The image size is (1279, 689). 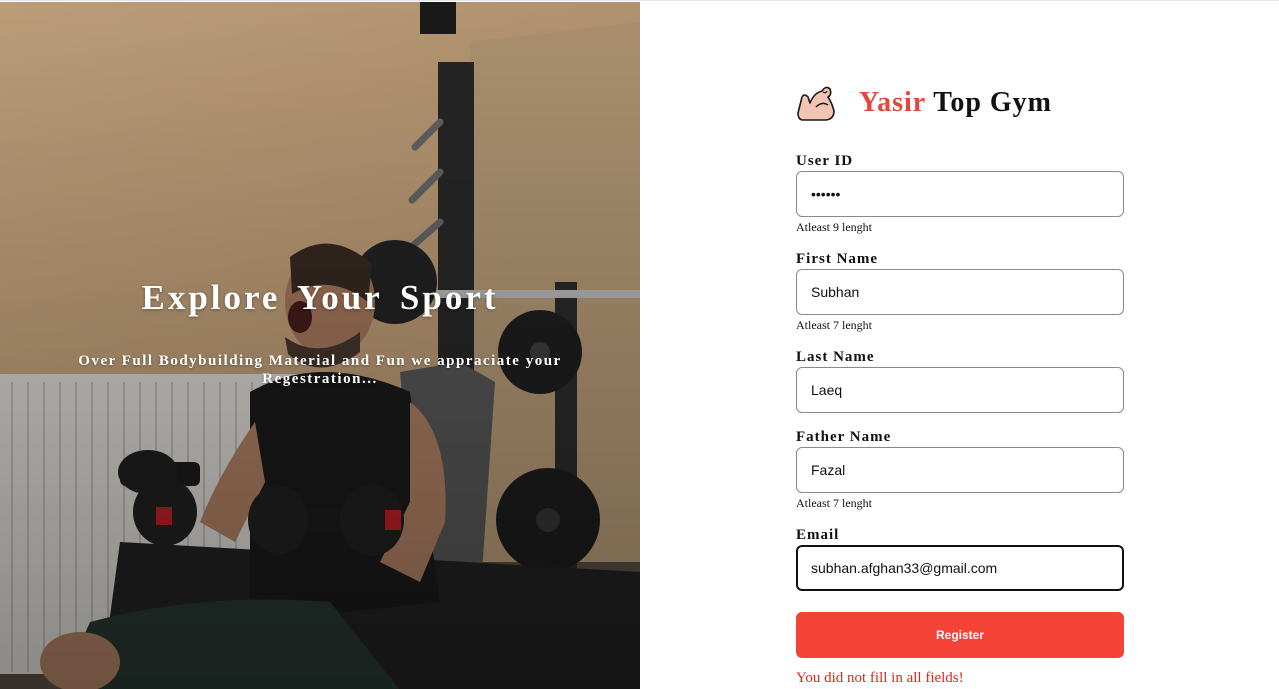 I want to click on father-name-input, so click(x=960, y=470).